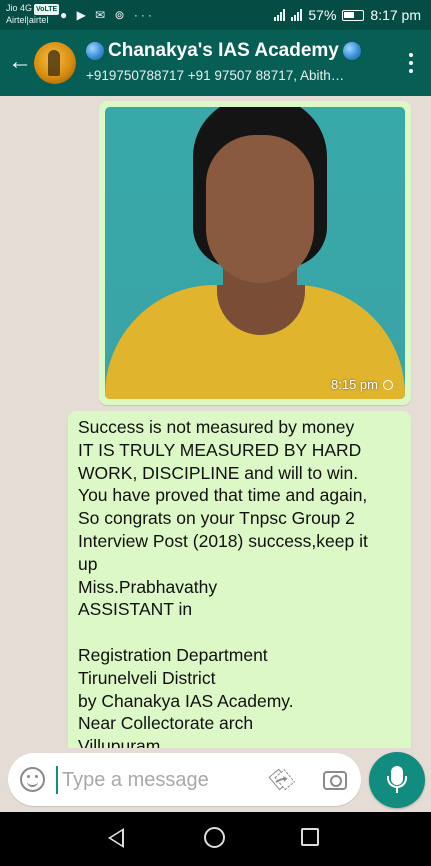 The height and width of the screenshot is (866, 431). I want to click on carrier-info: Jio 4G VoLTE Airtel|airtel, so click(33, 14).